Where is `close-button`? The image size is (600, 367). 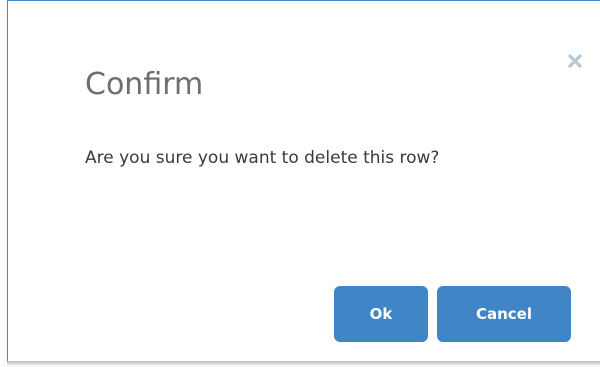
close-button is located at coordinates (575, 61).